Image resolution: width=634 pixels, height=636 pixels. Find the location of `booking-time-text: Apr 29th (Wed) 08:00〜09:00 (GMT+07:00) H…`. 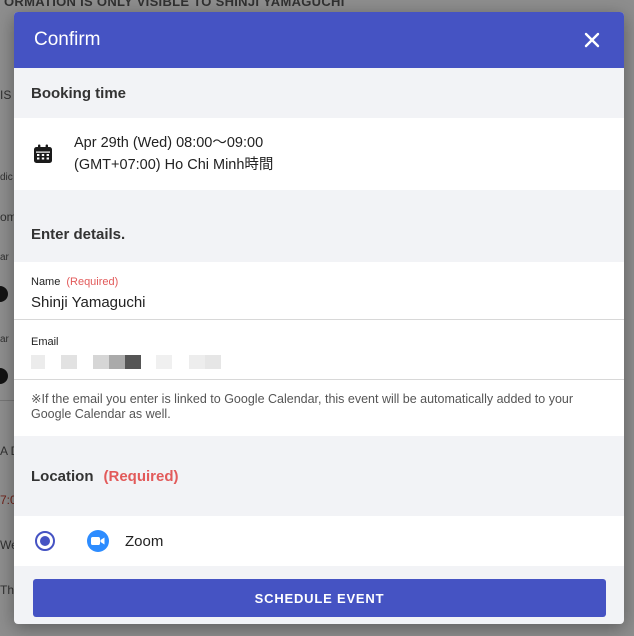

booking-time-text: Apr 29th (Wed) 08:00〜09:00 (GMT+07:00) H… is located at coordinates (173, 154).